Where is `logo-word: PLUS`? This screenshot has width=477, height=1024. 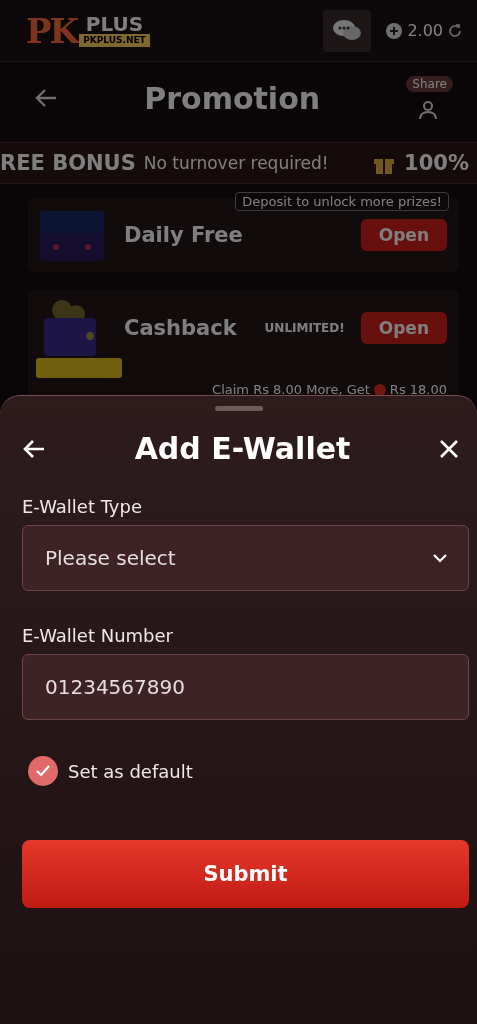 logo-word: PLUS is located at coordinates (114, 24).